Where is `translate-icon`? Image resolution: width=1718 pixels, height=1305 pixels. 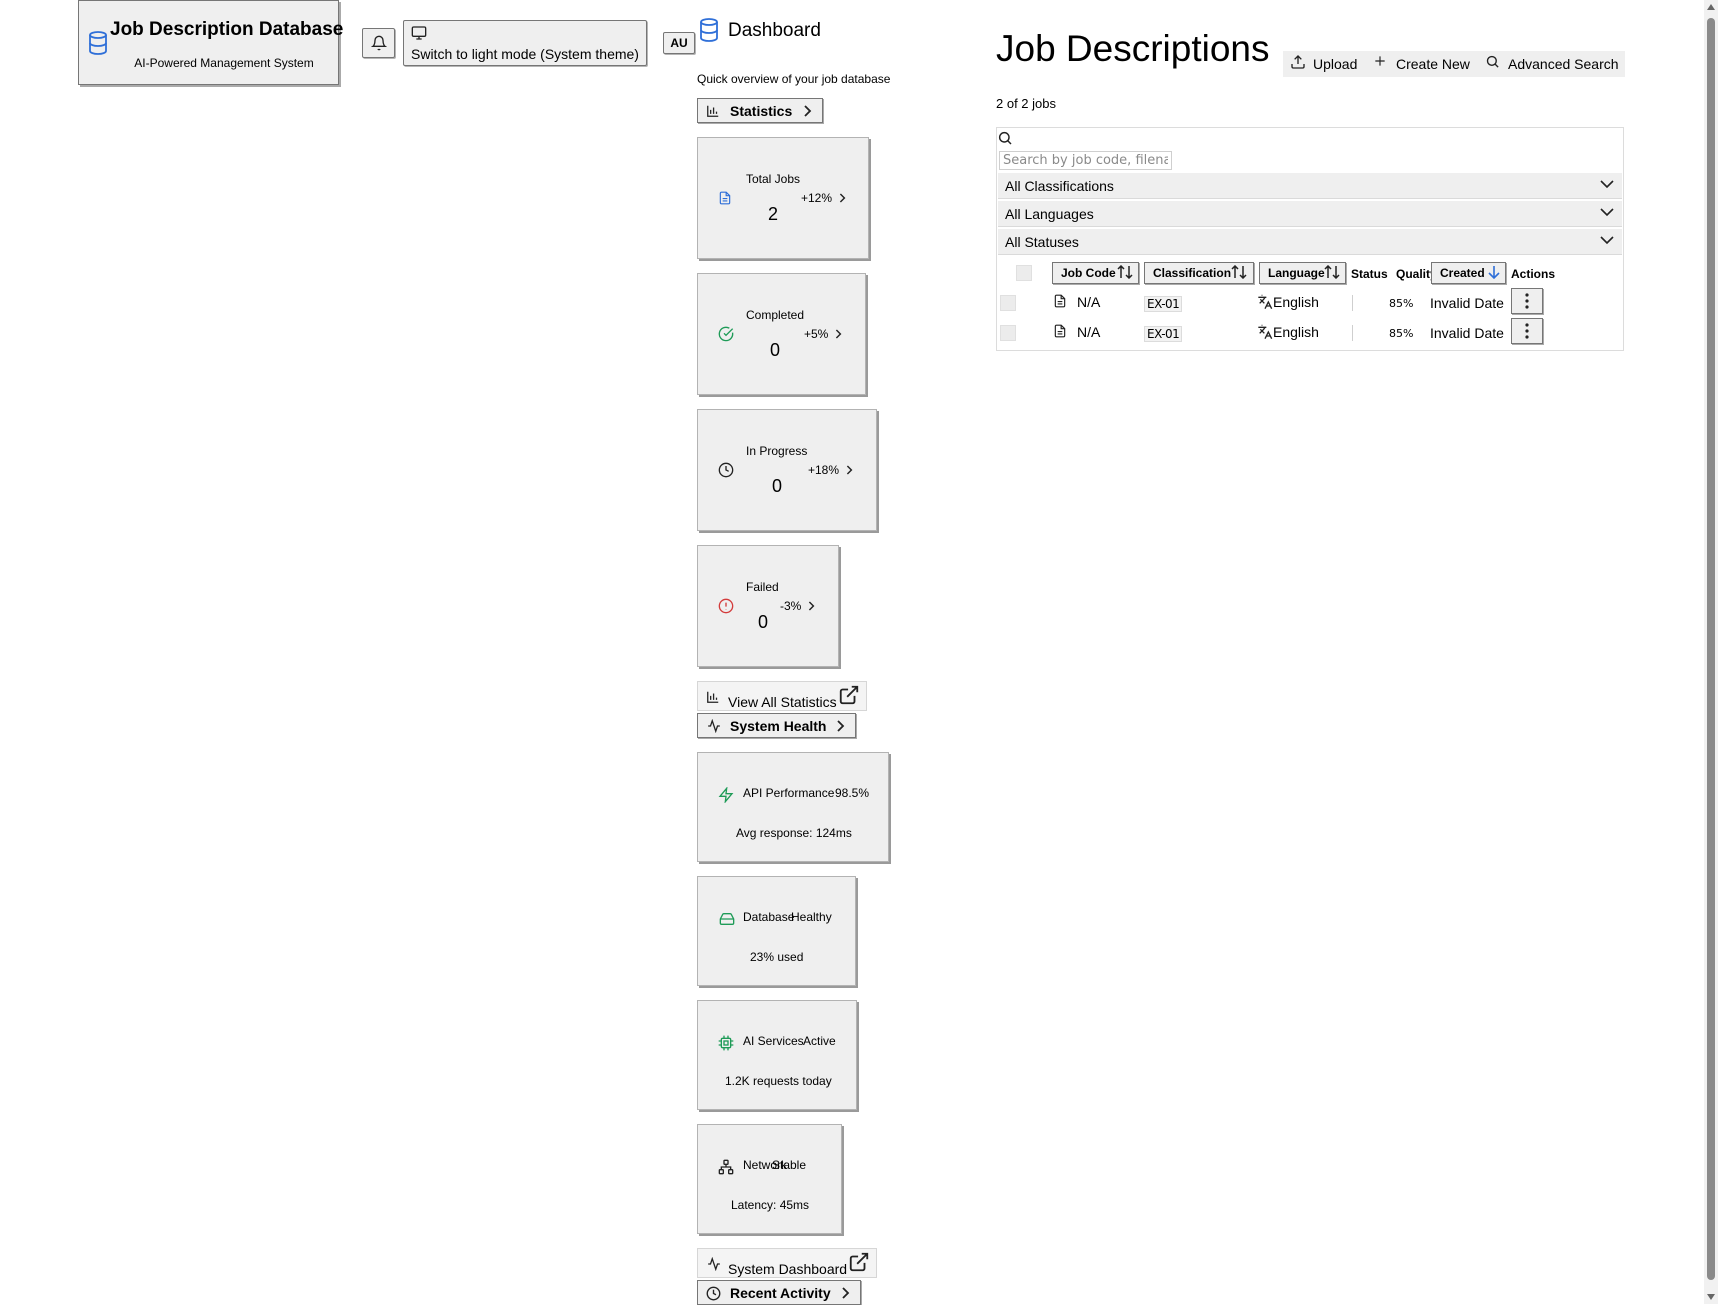
translate-icon is located at coordinates (1265, 332).